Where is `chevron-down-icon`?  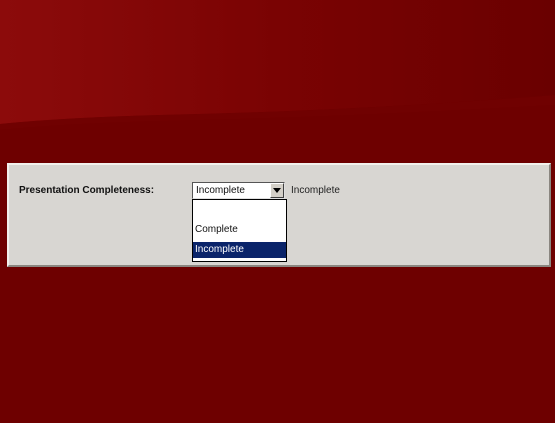 chevron-down-icon is located at coordinates (277, 190).